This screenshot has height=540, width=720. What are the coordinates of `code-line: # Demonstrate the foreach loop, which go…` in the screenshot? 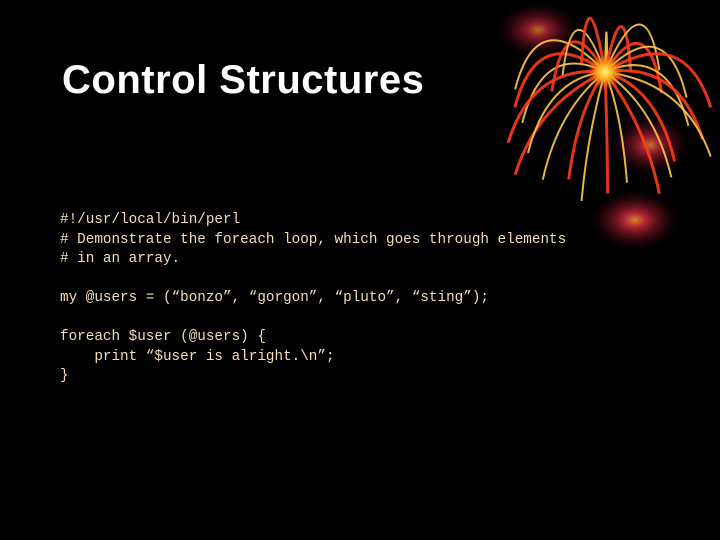 It's located at (313, 239).